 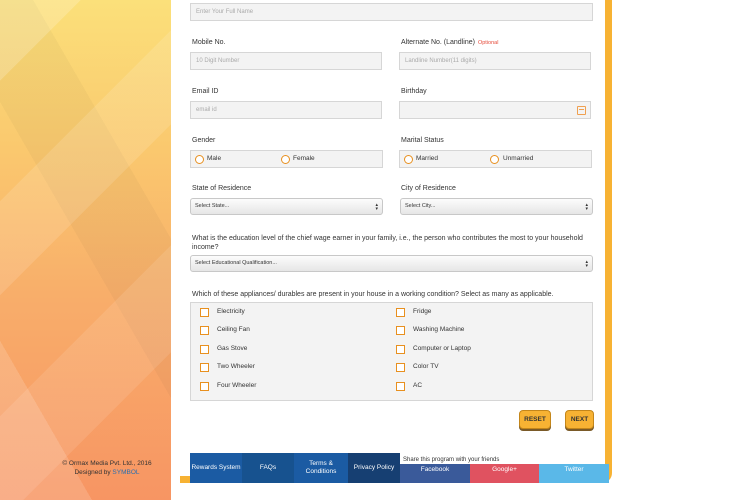 I want to click on email-input: email id, so click(x=286, y=110).